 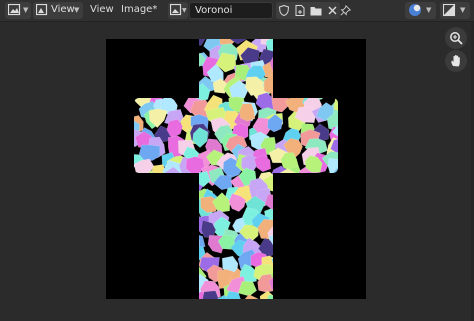 I want to click on view-mode-label: View, so click(x=63, y=9).